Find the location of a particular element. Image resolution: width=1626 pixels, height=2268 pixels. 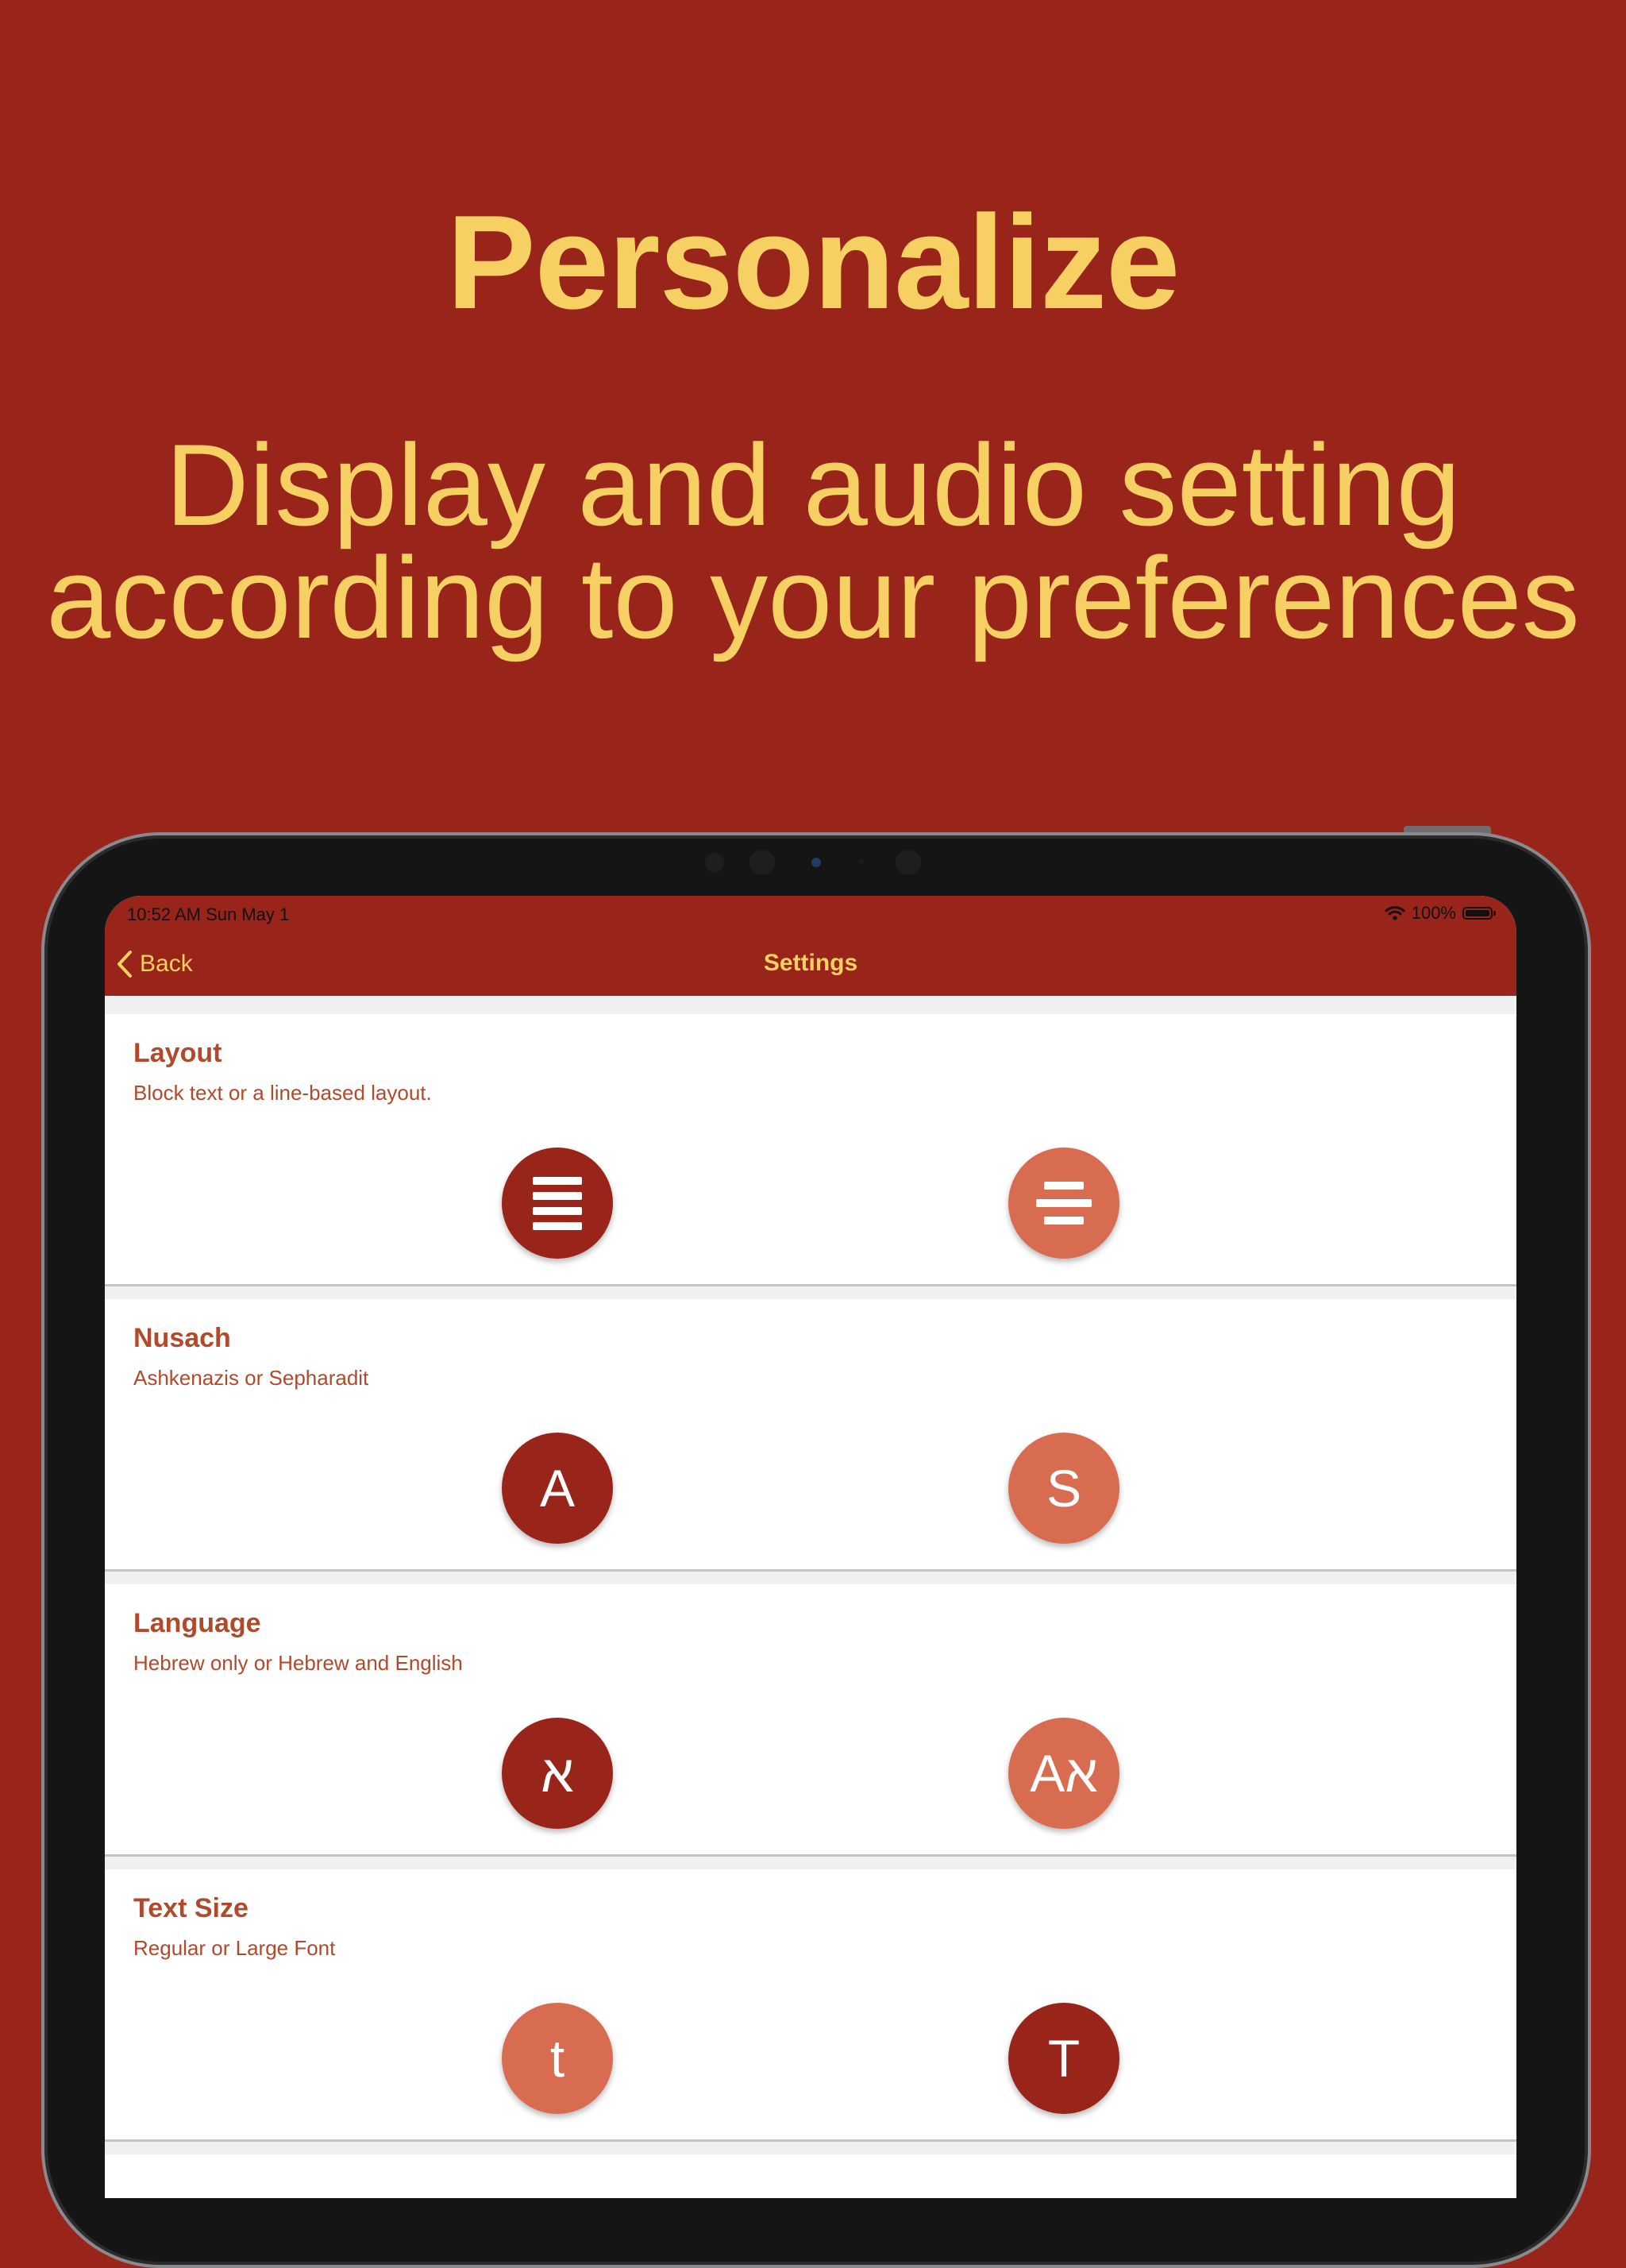

section-title: Nusach is located at coordinates (182, 1338).